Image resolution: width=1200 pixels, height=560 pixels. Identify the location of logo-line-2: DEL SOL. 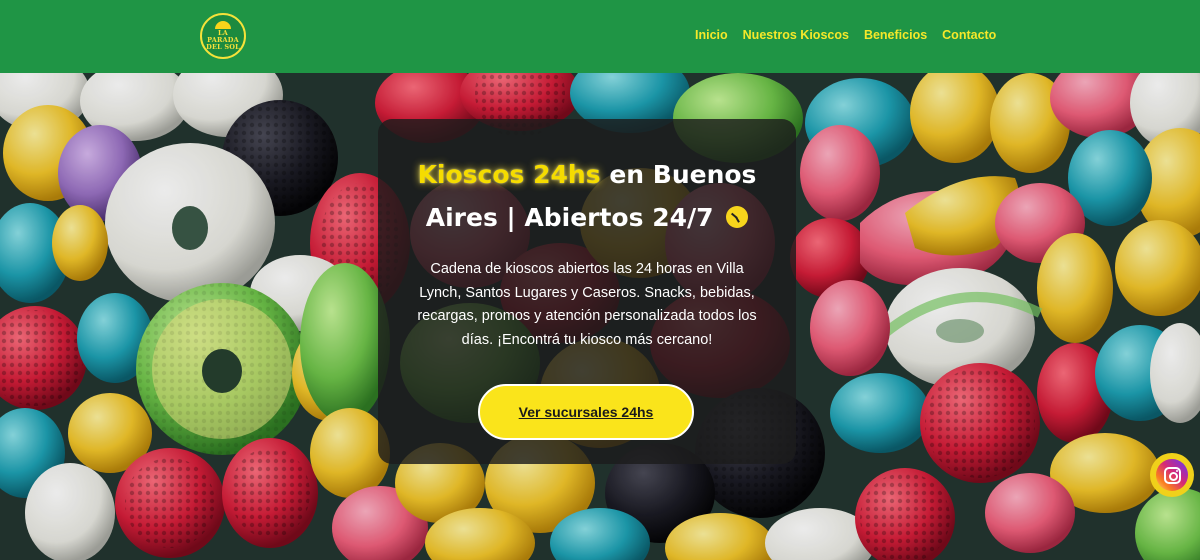
(223, 47).